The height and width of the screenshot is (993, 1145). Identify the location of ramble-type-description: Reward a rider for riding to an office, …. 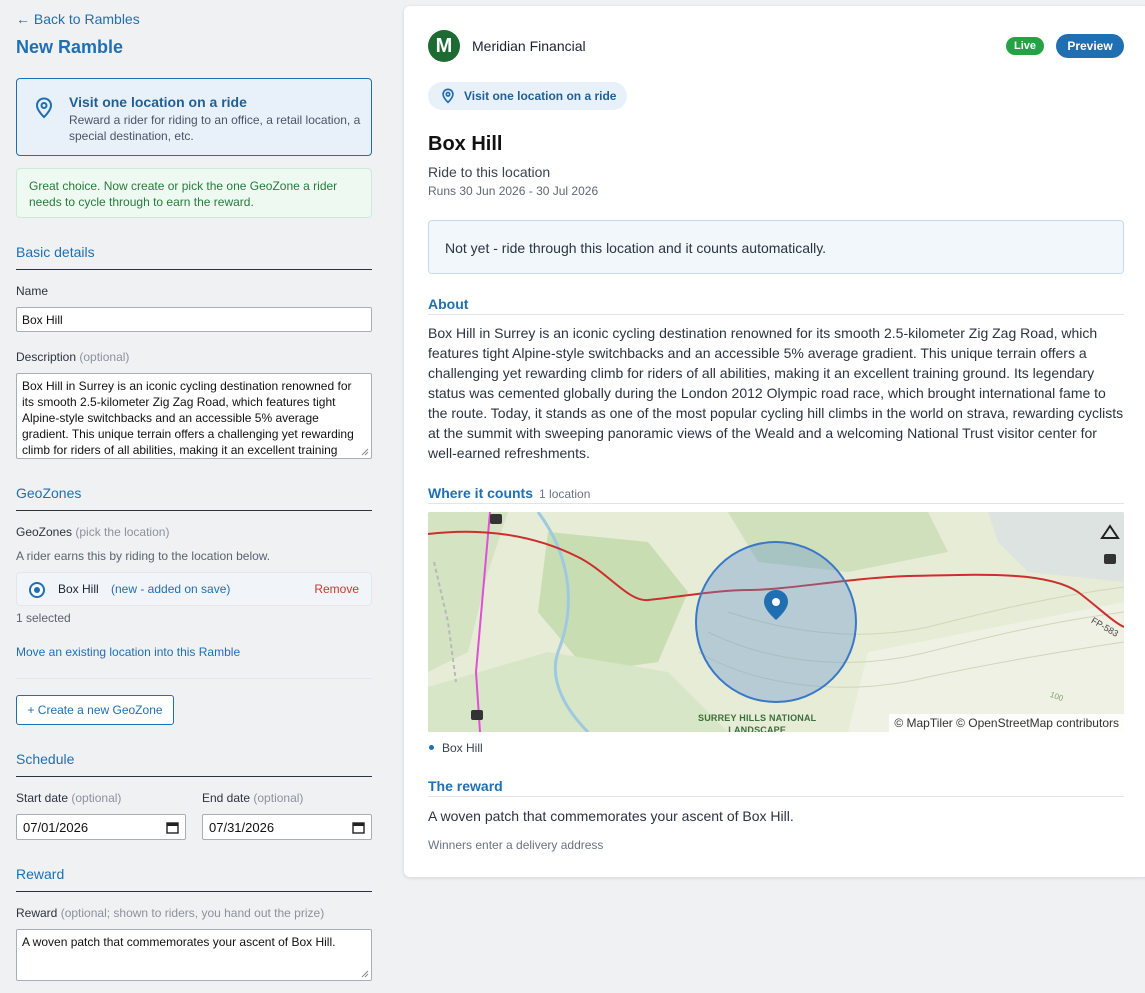
(215, 128).